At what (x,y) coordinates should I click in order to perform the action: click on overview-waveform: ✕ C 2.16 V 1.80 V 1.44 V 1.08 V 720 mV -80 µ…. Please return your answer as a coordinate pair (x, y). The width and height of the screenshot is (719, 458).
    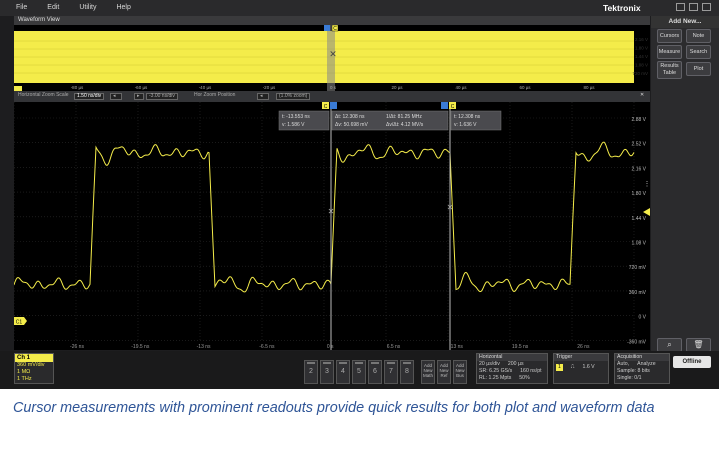
    Looking at the image, I should click on (332, 58).